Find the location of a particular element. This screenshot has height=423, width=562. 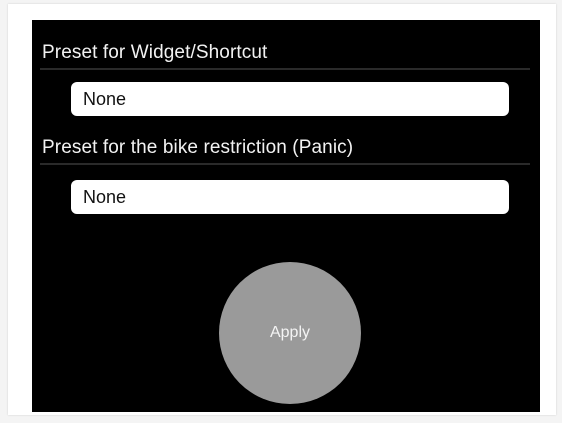

apply-button: Apply is located at coordinates (290, 333).